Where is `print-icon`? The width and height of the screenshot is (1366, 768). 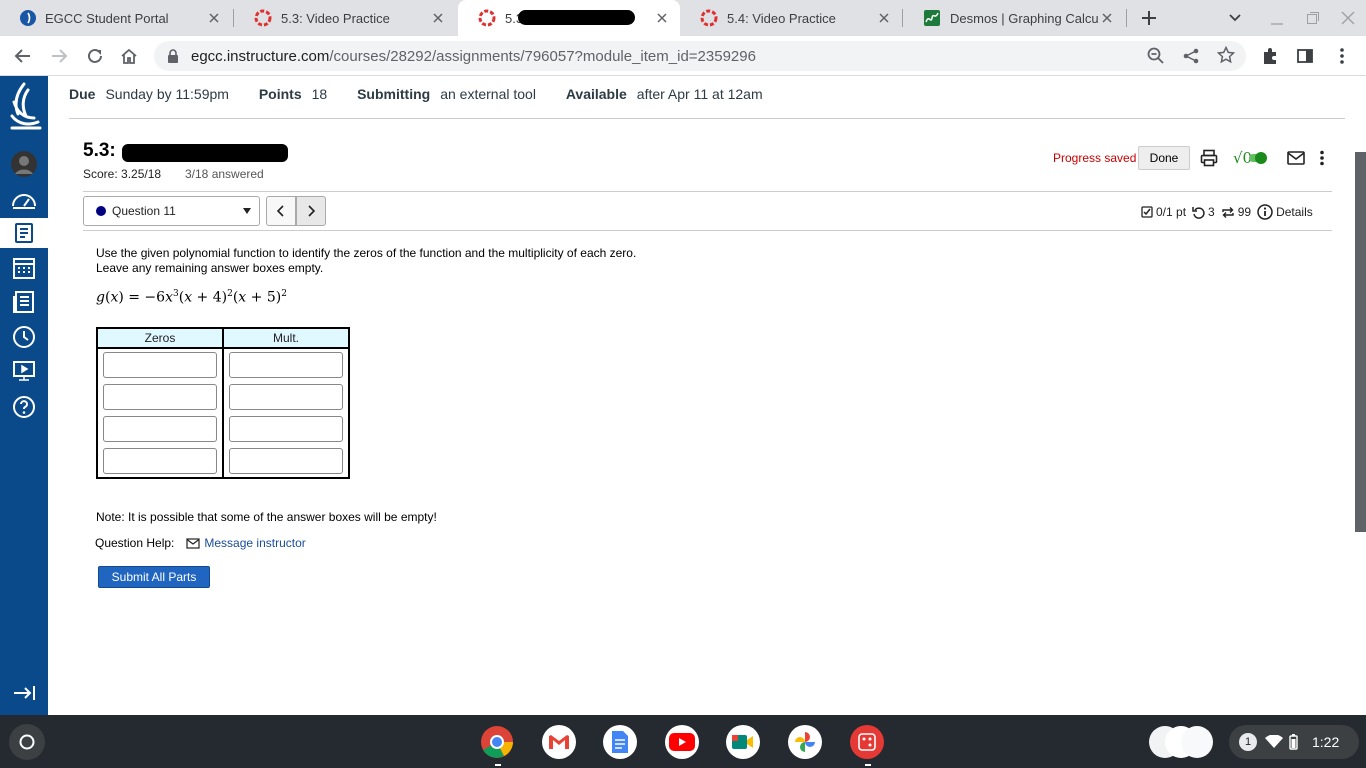
print-icon is located at coordinates (1209, 158).